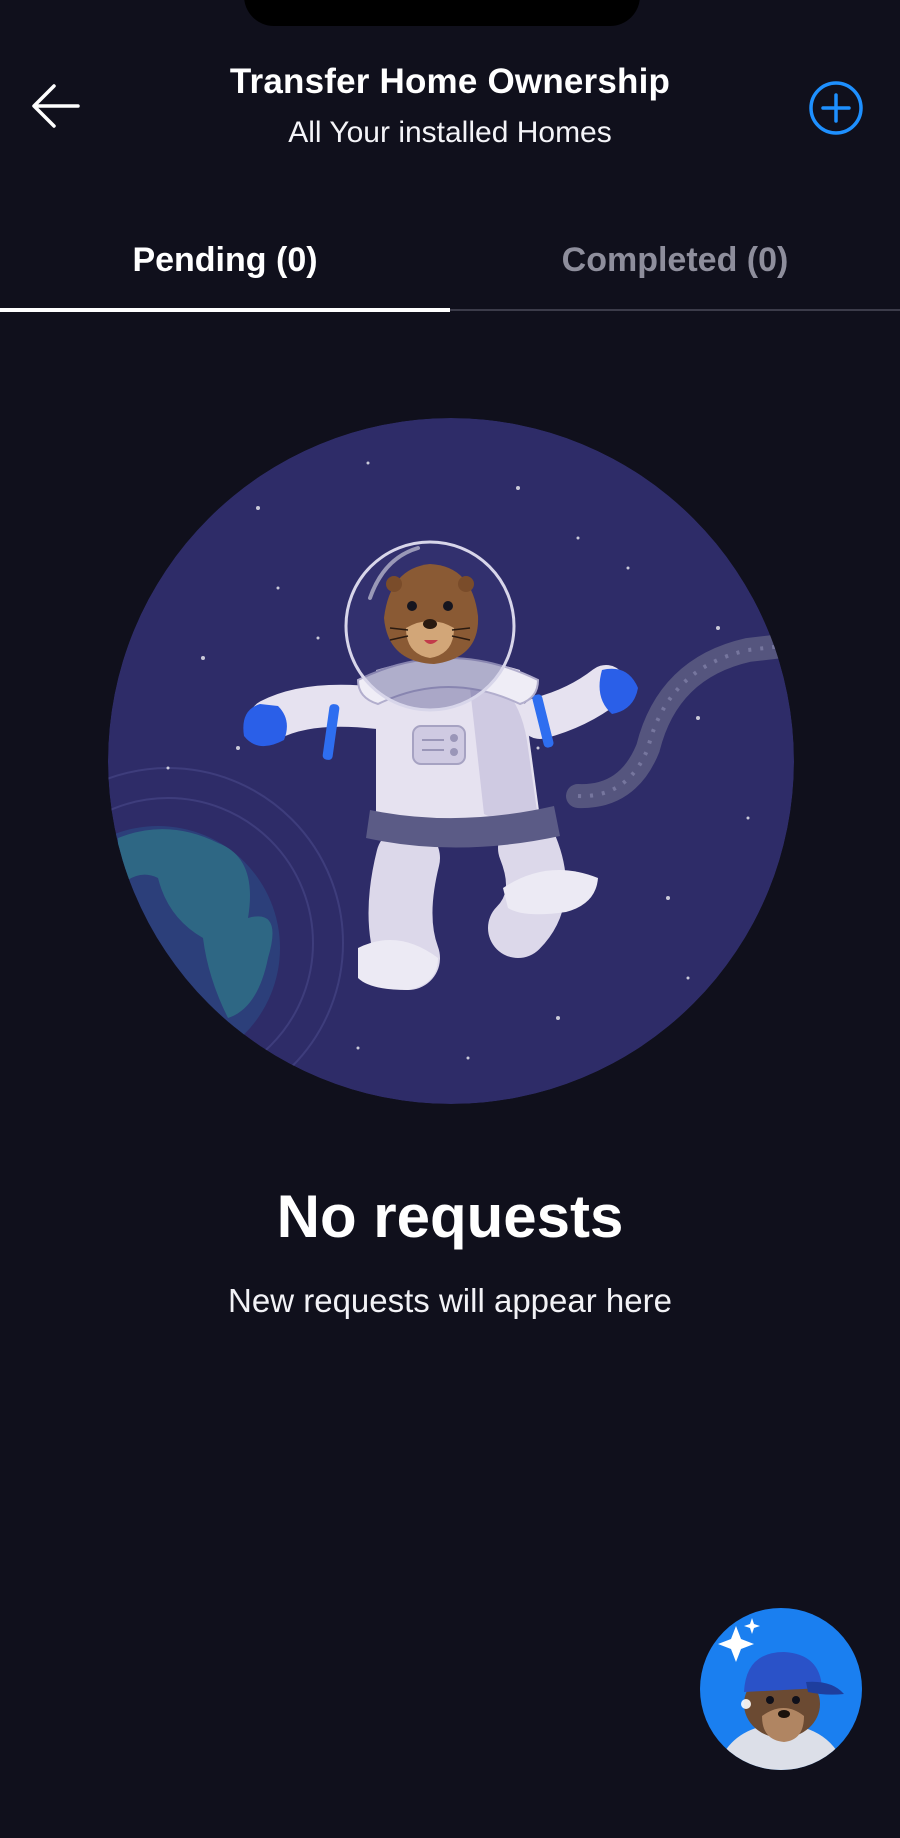  I want to click on plus-circle-icon, so click(836, 108).